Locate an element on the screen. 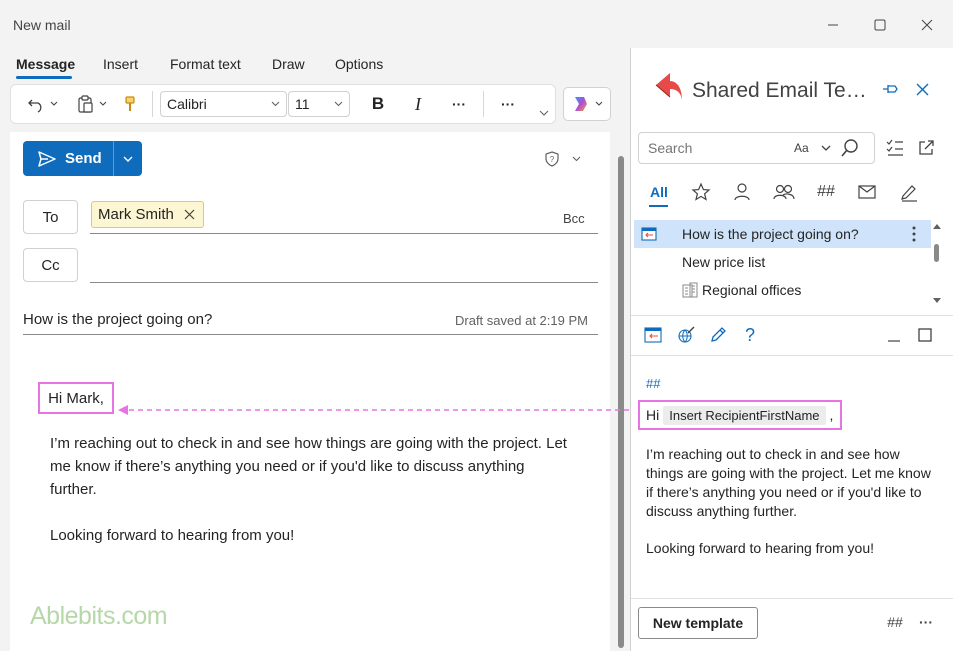 The height and width of the screenshot is (651, 953). cc-field-input is located at coordinates (344, 282).